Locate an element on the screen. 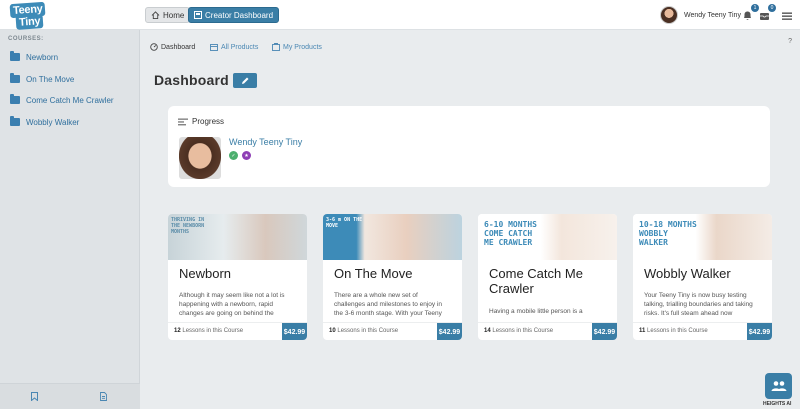 The height and width of the screenshot is (409, 800). sidebar-item-wobbly-walker: Wobbly Walker is located at coordinates (44, 122).